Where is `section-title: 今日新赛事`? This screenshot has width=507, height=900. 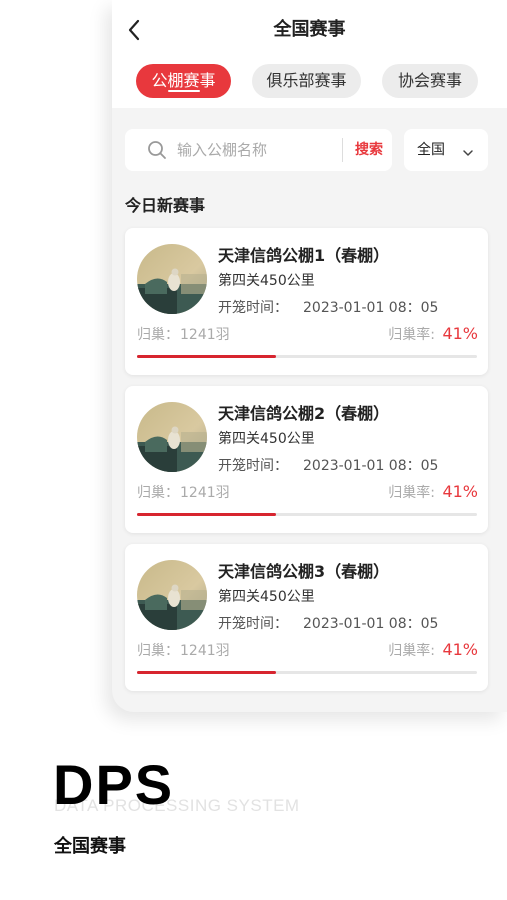 section-title: 今日新赛事 is located at coordinates (165, 205).